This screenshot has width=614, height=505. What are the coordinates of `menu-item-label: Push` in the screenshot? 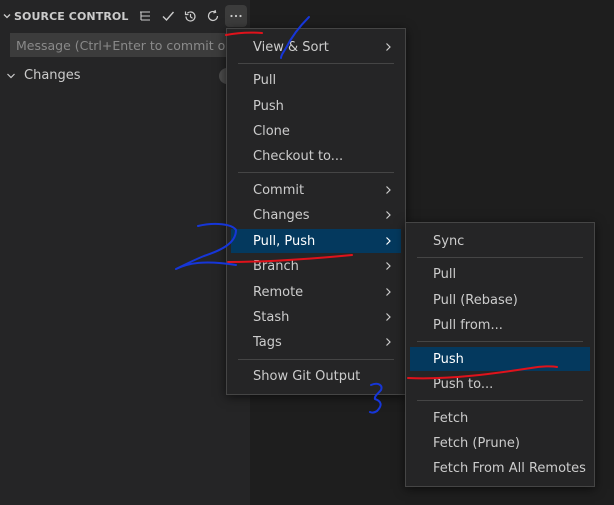 It's located at (268, 106).